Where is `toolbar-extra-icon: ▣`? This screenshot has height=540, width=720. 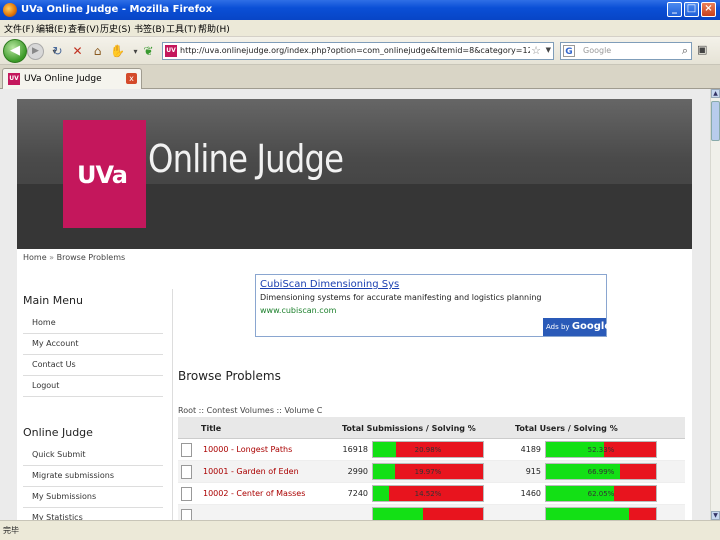
toolbar-extra-icon: ▣ is located at coordinates (706, 51).